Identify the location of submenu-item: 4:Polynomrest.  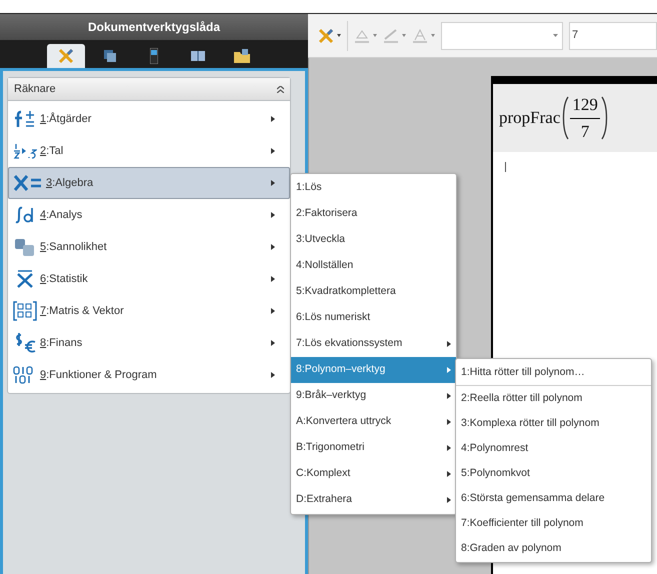
(553, 448).